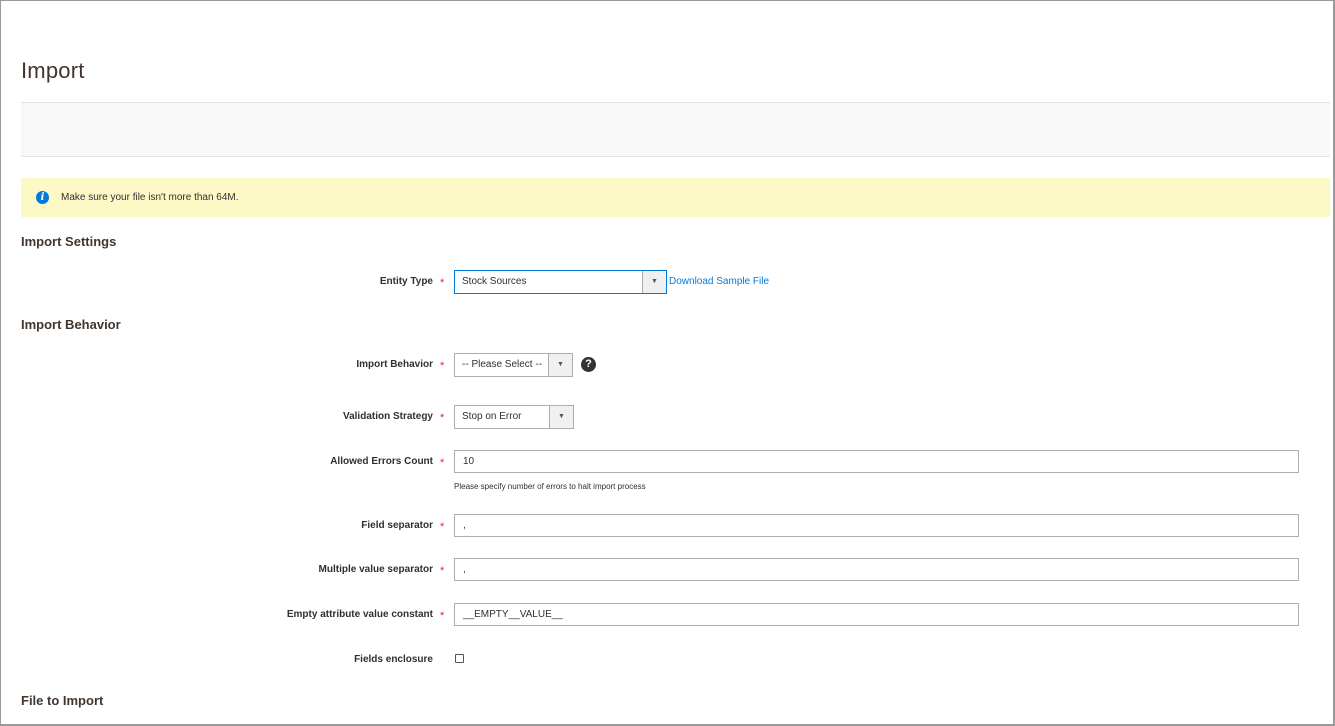 The image size is (1335, 726). What do you see at coordinates (494, 281) in the screenshot?
I see `entity-type-value: Stock Sources` at bounding box center [494, 281].